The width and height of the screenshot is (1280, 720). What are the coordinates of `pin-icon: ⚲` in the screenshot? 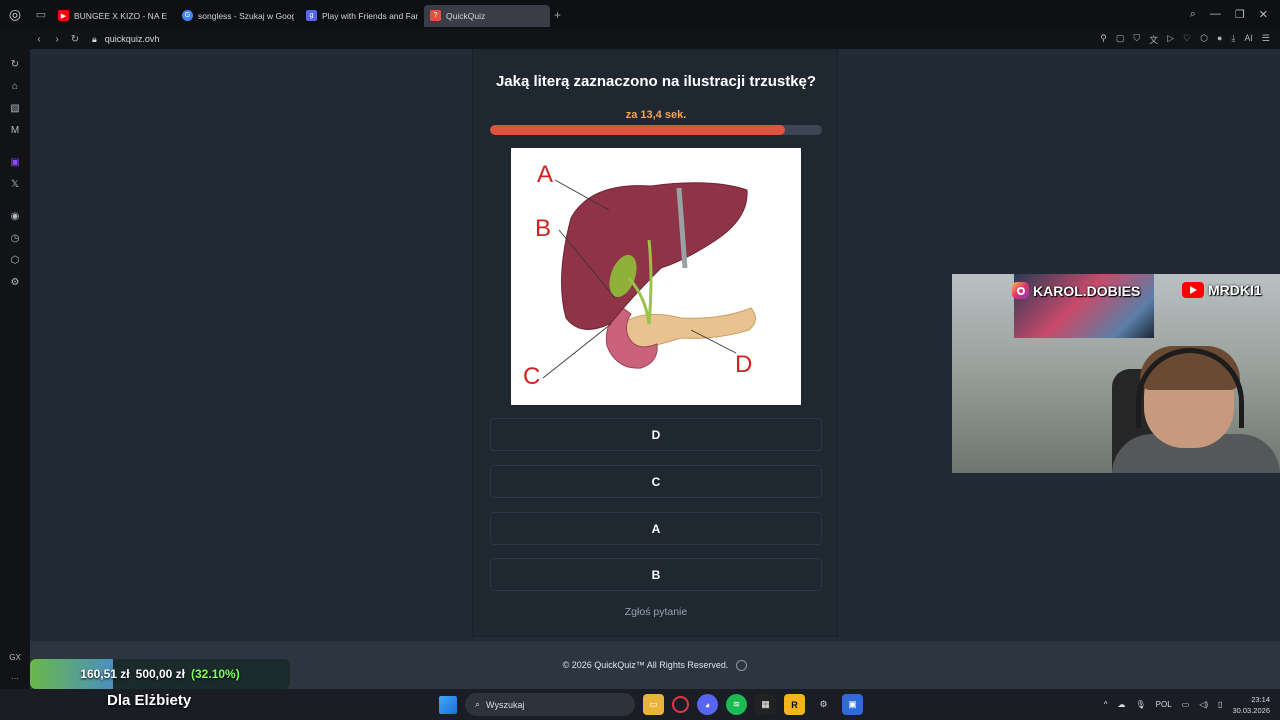 It's located at (1103, 39).